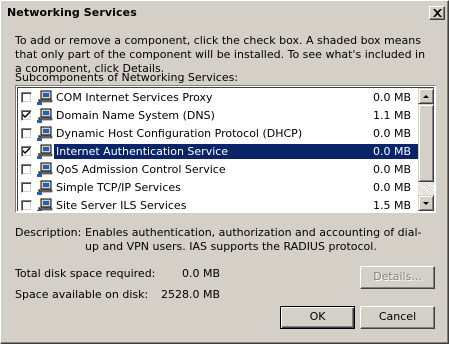  Describe the element at coordinates (127, 77) in the screenshot. I see `subcomponents-label: Subcomponents of Networking Services:` at that location.